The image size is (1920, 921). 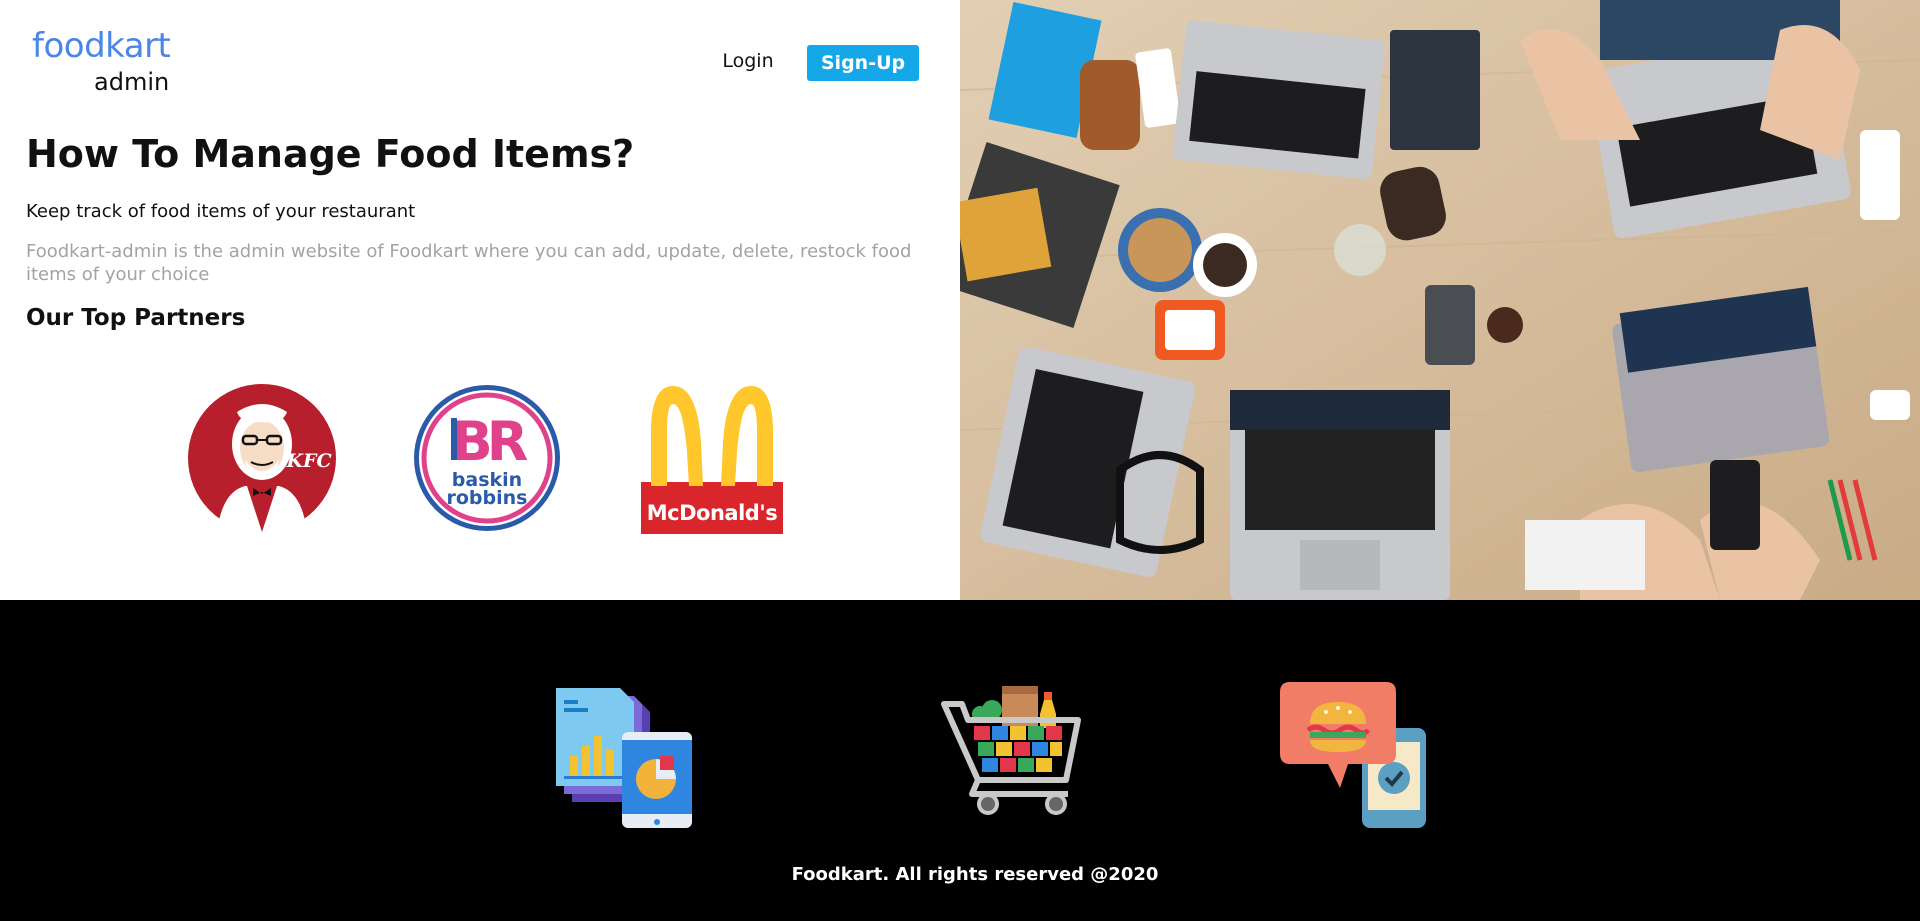 What do you see at coordinates (712, 458) in the screenshot?
I see `mcdonalds-logo: McDonald's` at bounding box center [712, 458].